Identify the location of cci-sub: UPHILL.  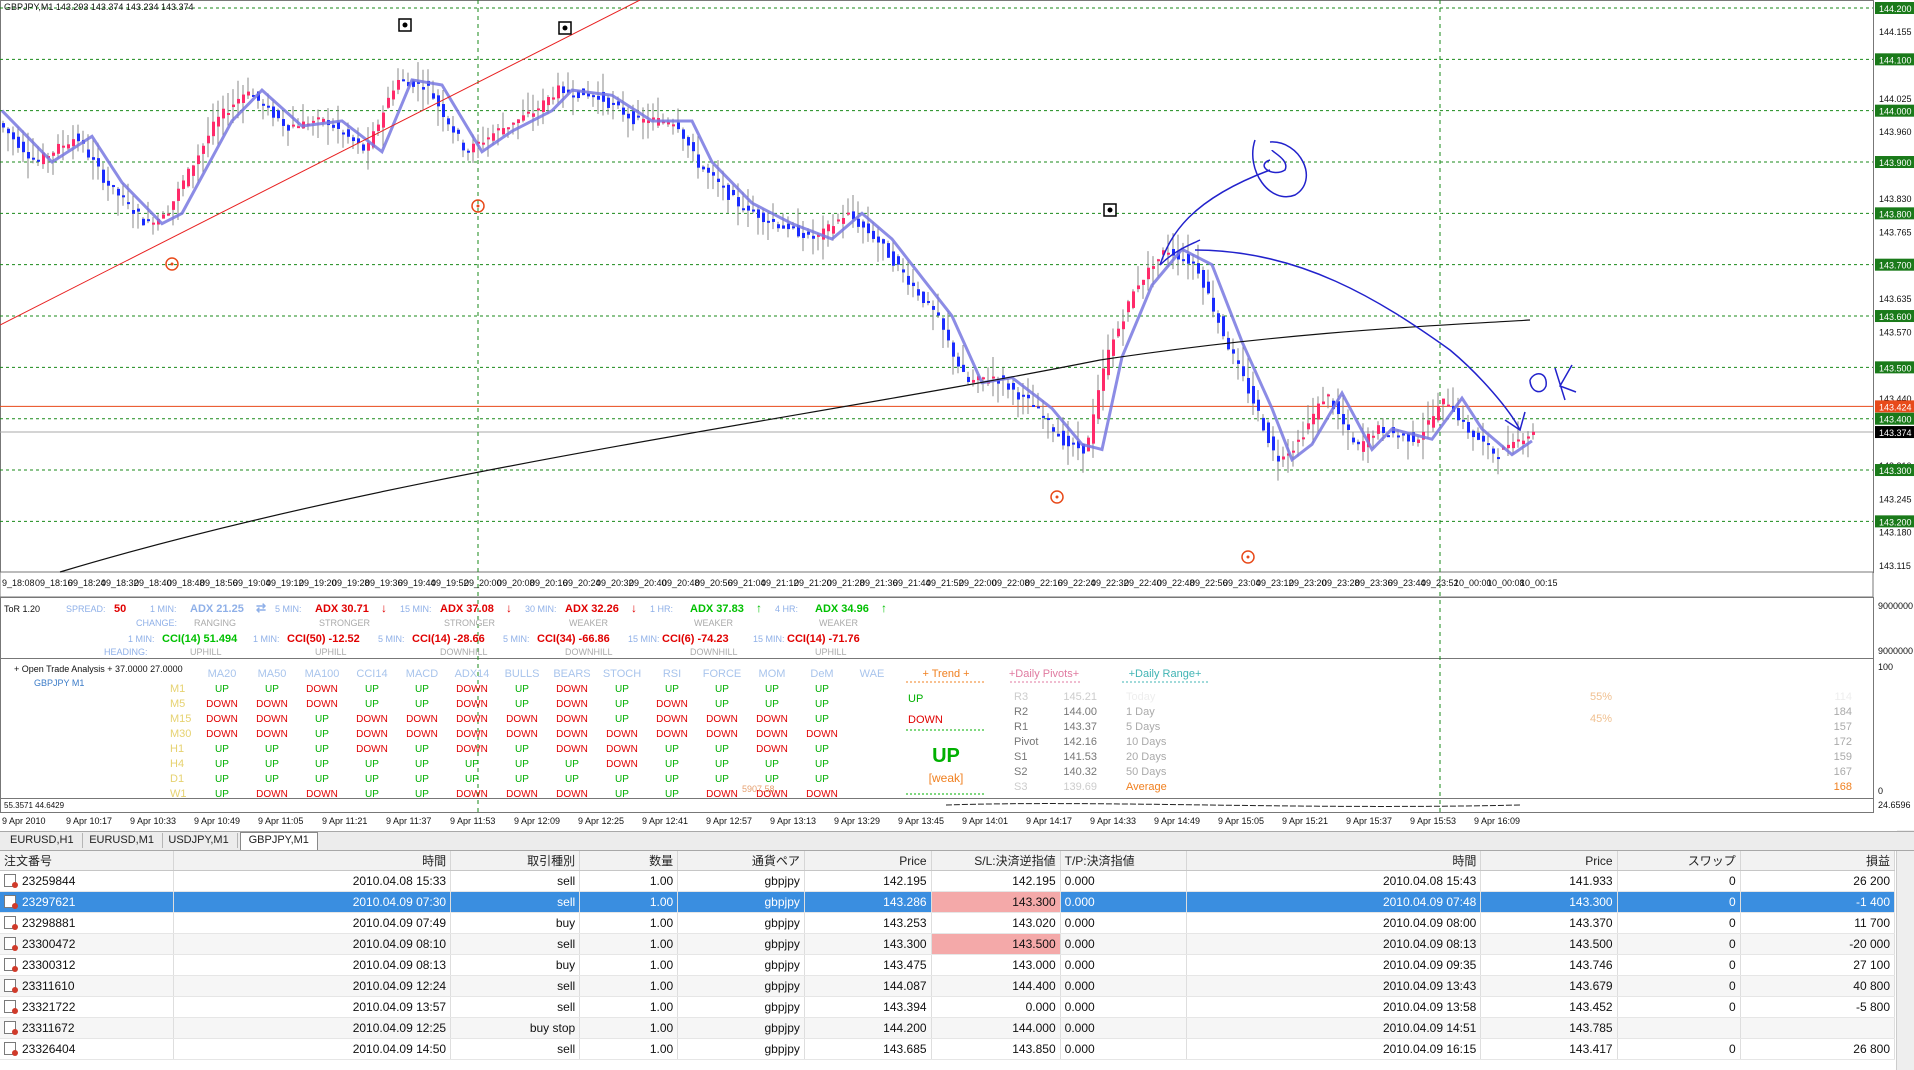
(831, 652).